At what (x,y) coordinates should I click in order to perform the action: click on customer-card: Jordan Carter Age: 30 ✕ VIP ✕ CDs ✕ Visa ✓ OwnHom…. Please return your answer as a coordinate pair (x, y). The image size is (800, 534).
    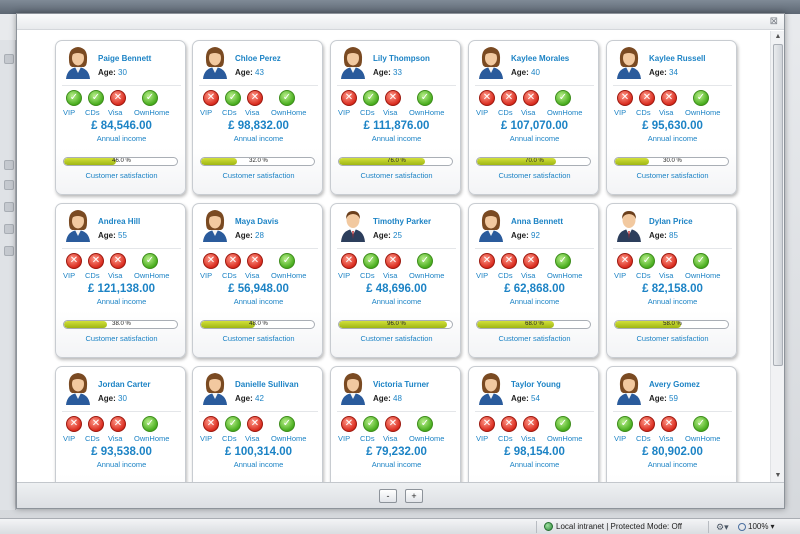
    Looking at the image, I should click on (120, 424).